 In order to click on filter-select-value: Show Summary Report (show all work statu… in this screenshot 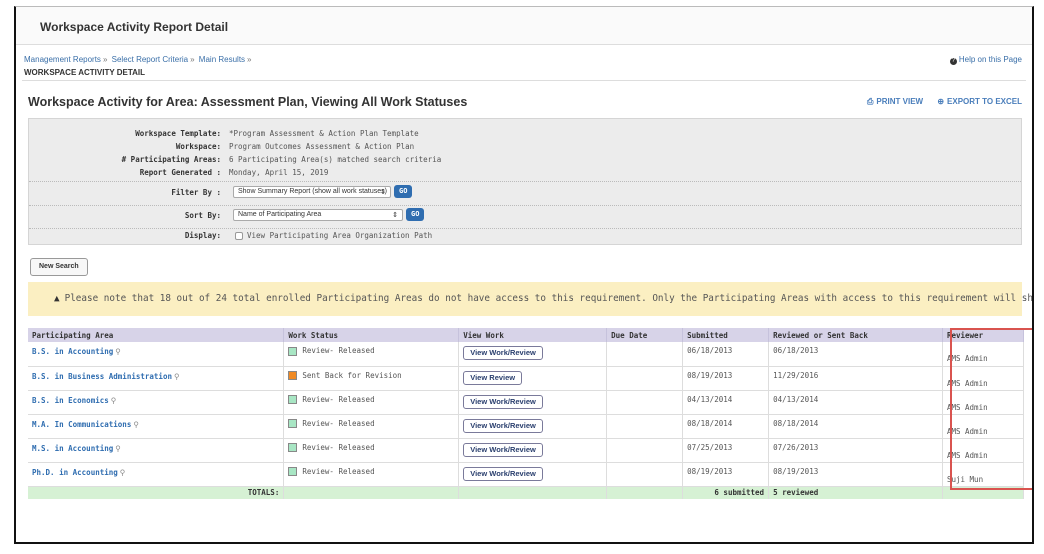, I will do `click(312, 191)`.